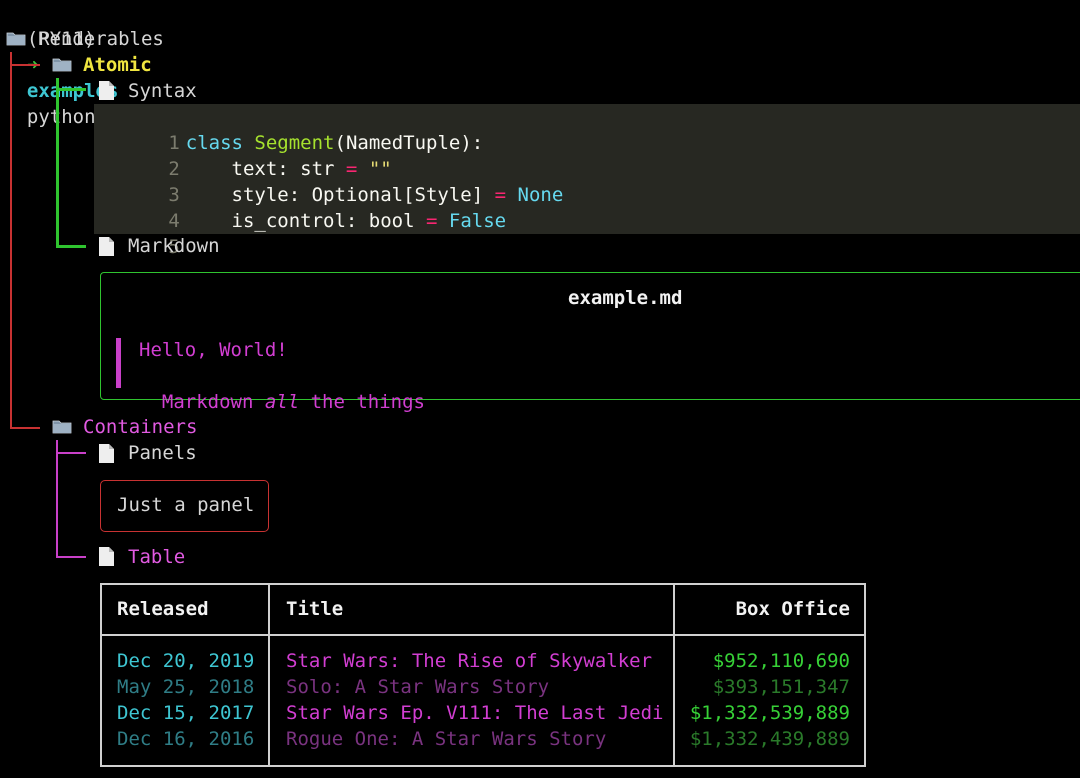 This screenshot has height=778, width=1080. Describe the element at coordinates (305, 221) in the screenshot. I see `code-text: is_control: bool` at that location.